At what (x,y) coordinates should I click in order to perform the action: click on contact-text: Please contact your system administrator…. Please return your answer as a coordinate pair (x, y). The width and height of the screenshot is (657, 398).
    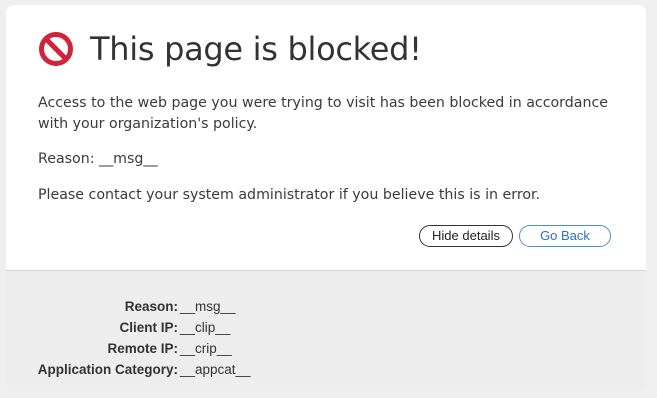
    Looking at the image, I should click on (289, 195).